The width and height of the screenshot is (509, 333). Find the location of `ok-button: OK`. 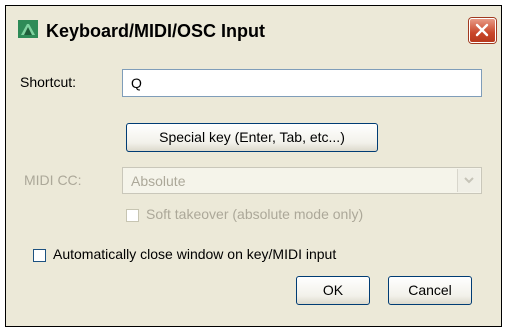

ok-button: OK is located at coordinates (333, 290).